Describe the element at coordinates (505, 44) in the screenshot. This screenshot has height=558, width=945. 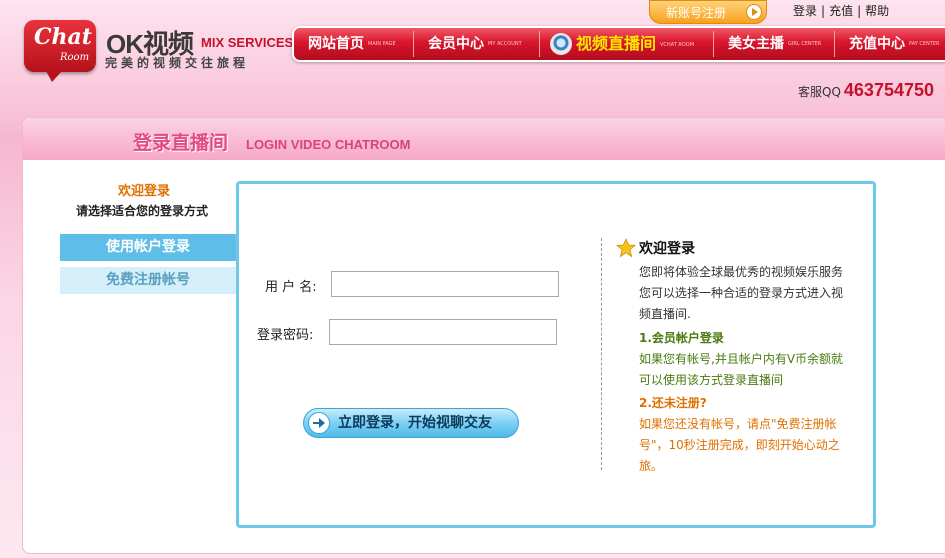
I see `nav-member-sub: MY ACCOUNT` at that location.